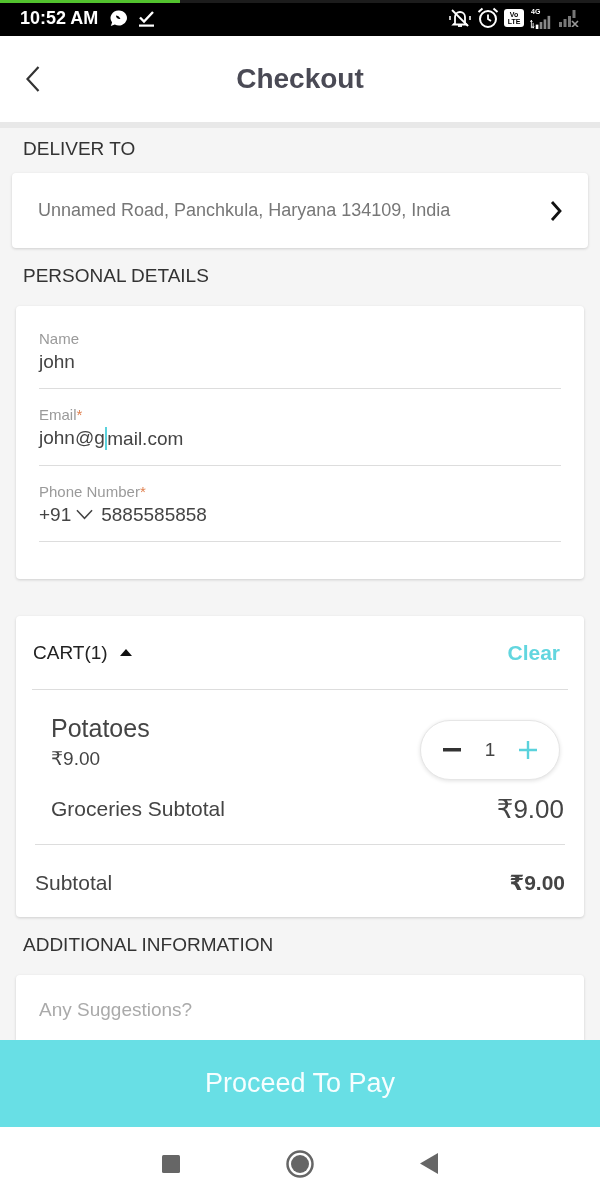 This screenshot has height=1200, width=600. What do you see at coordinates (148, 945) in the screenshot?
I see `section-heading: ADDITIONAL INFORMATION` at bounding box center [148, 945].